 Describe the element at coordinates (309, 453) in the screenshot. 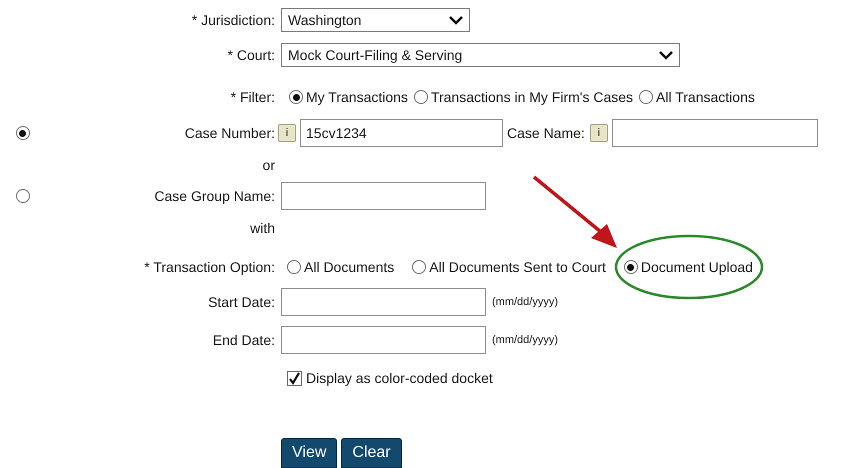

I see `form-button: View` at that location.